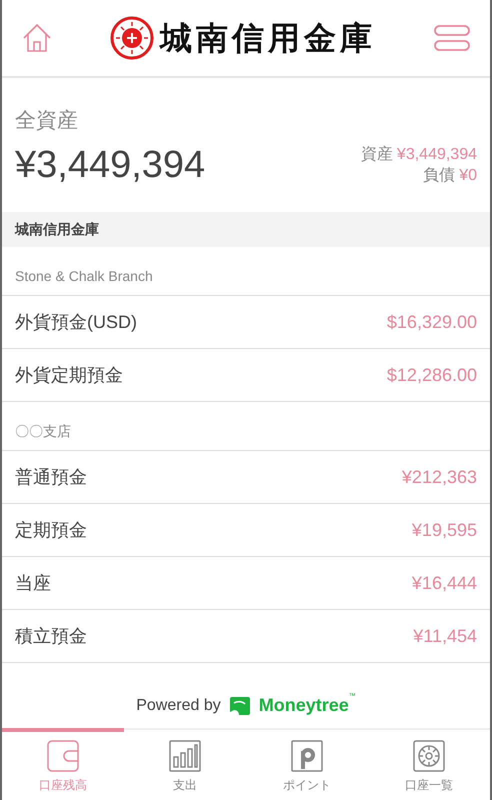 Image resolution: width=492 pixels, height=800 pixels. What do you see at coordinates (246, 583) in the screenshot?
I see `account-row: 当座 ¥16,444` at bounding box center [246, 583].